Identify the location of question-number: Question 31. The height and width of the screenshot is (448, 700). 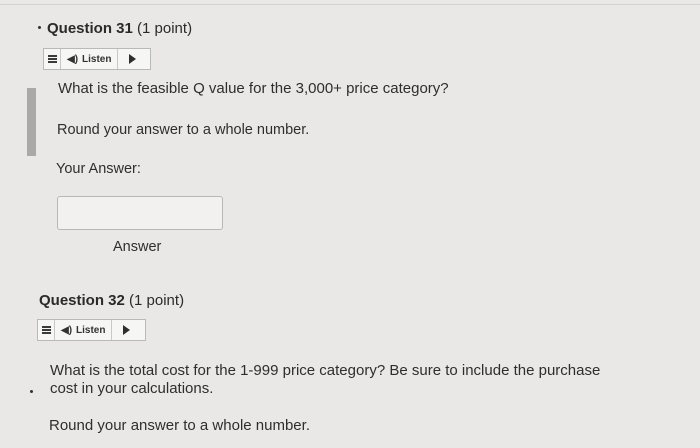
(90, 28).